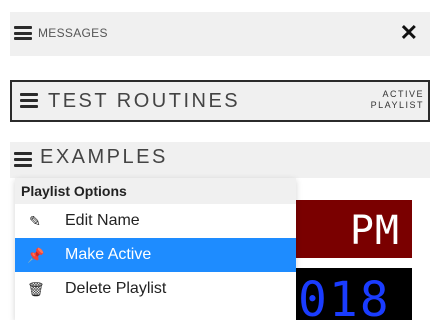 Image resolution: width=431 pixels, height=320 pixels. What do you see at coordinates (73, 33) in the screenshot?
I see `messages-title: MESSAGES` at bounding box center [73, 33].